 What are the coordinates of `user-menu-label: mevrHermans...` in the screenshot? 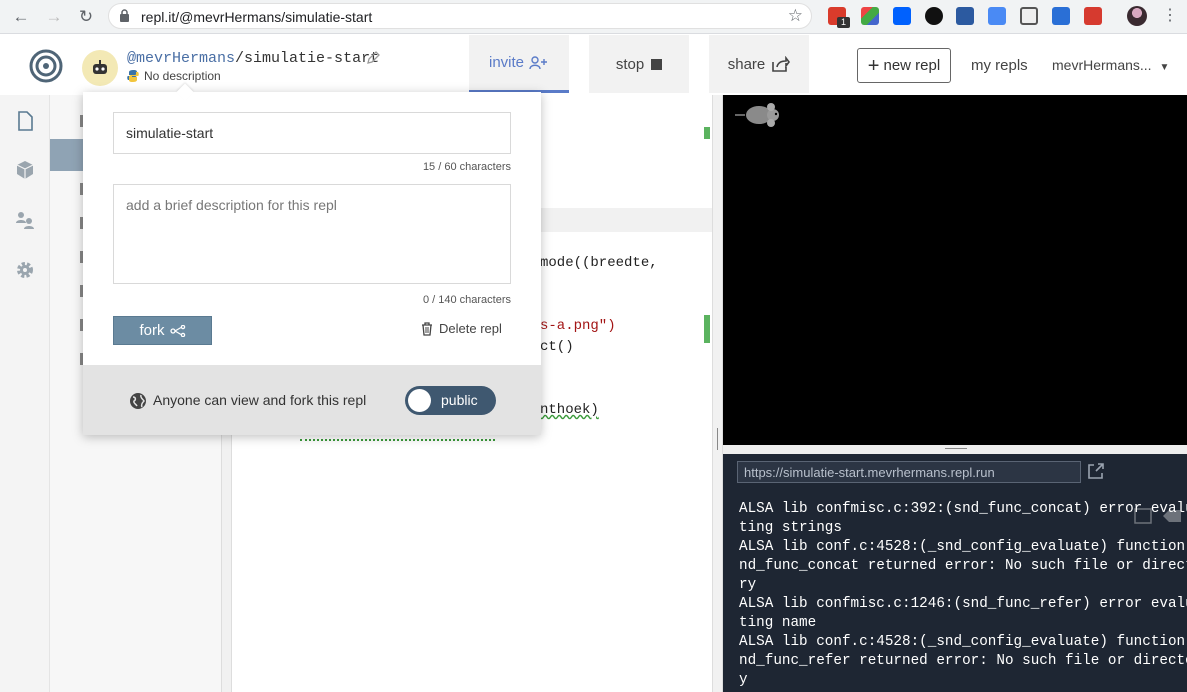 It's located at (1102, 65).